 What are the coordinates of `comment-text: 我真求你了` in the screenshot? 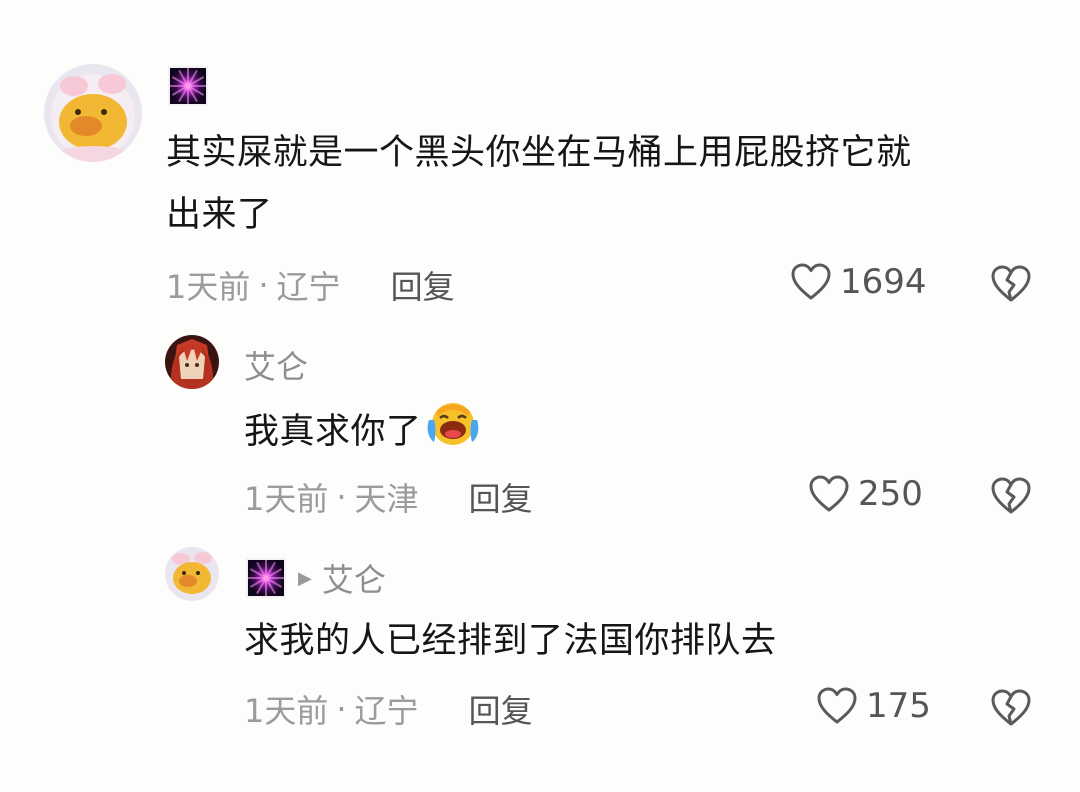 It's located at (362, 433).